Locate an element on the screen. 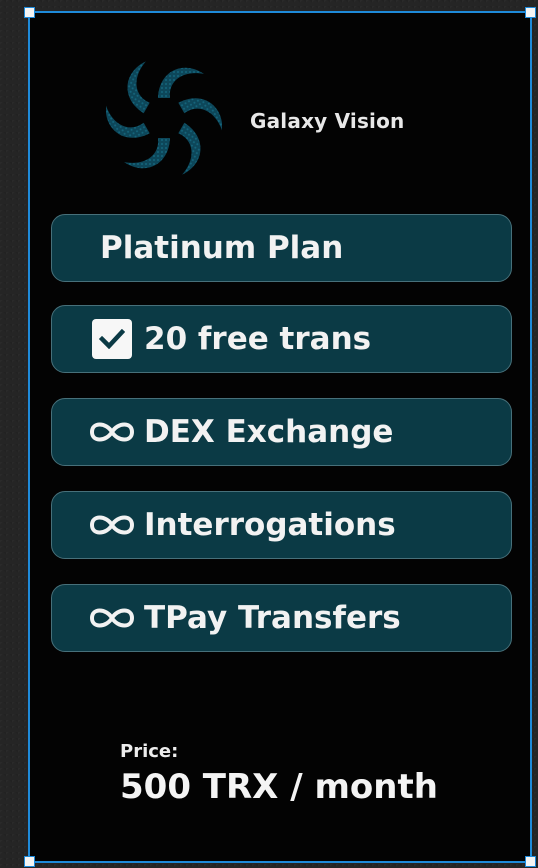 The width and height of the screenshot is (538, 868). price-label: Price: is located at coordinates (149, 751).